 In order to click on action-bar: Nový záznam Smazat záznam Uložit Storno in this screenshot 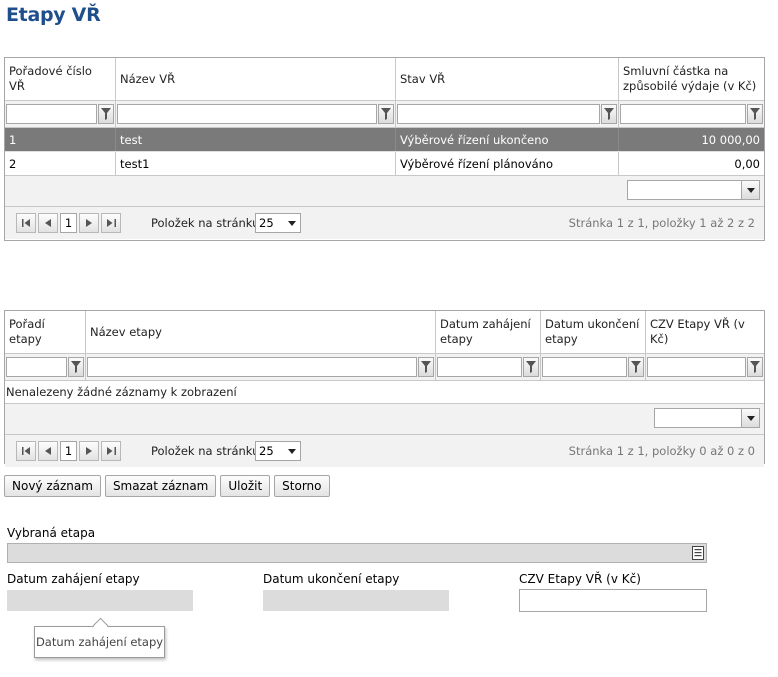, I will do `click(169, 486)`.